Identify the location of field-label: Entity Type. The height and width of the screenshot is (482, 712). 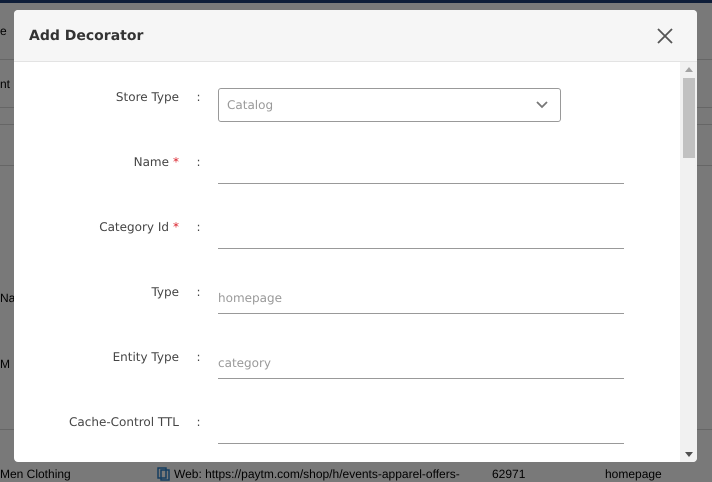
(145, 357).